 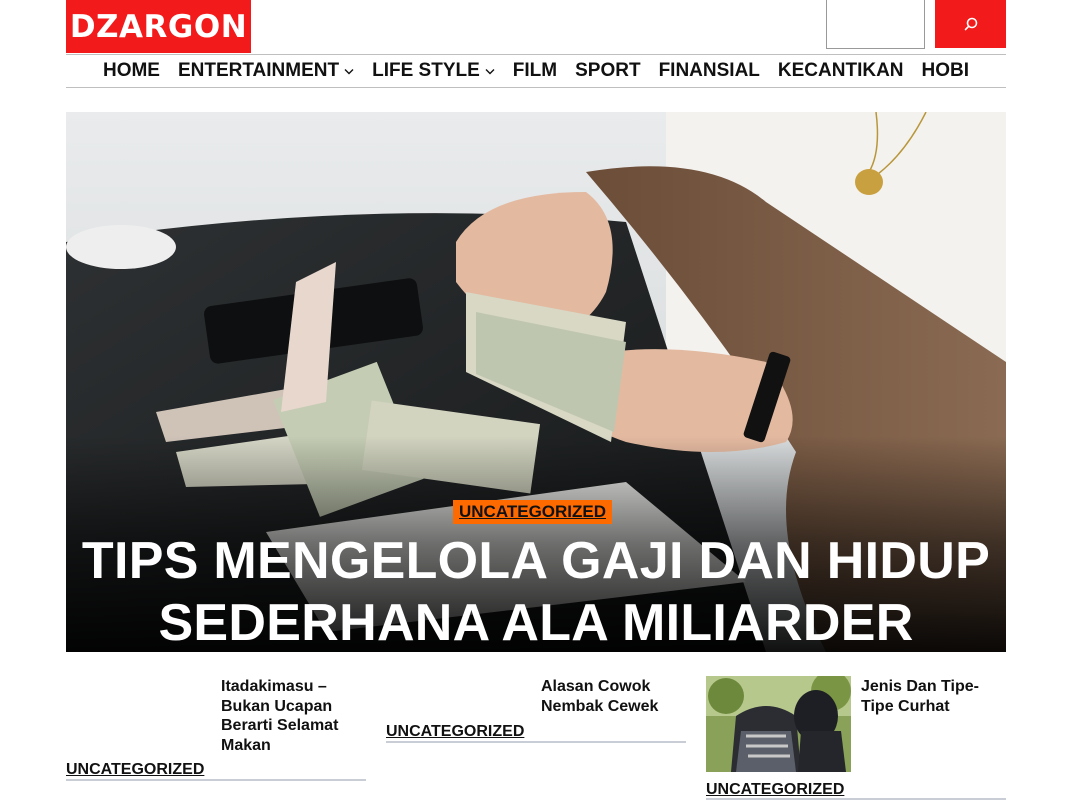 I want to click on nav-item-label: ENTERTAINMENT, so click(x=258, y=70).